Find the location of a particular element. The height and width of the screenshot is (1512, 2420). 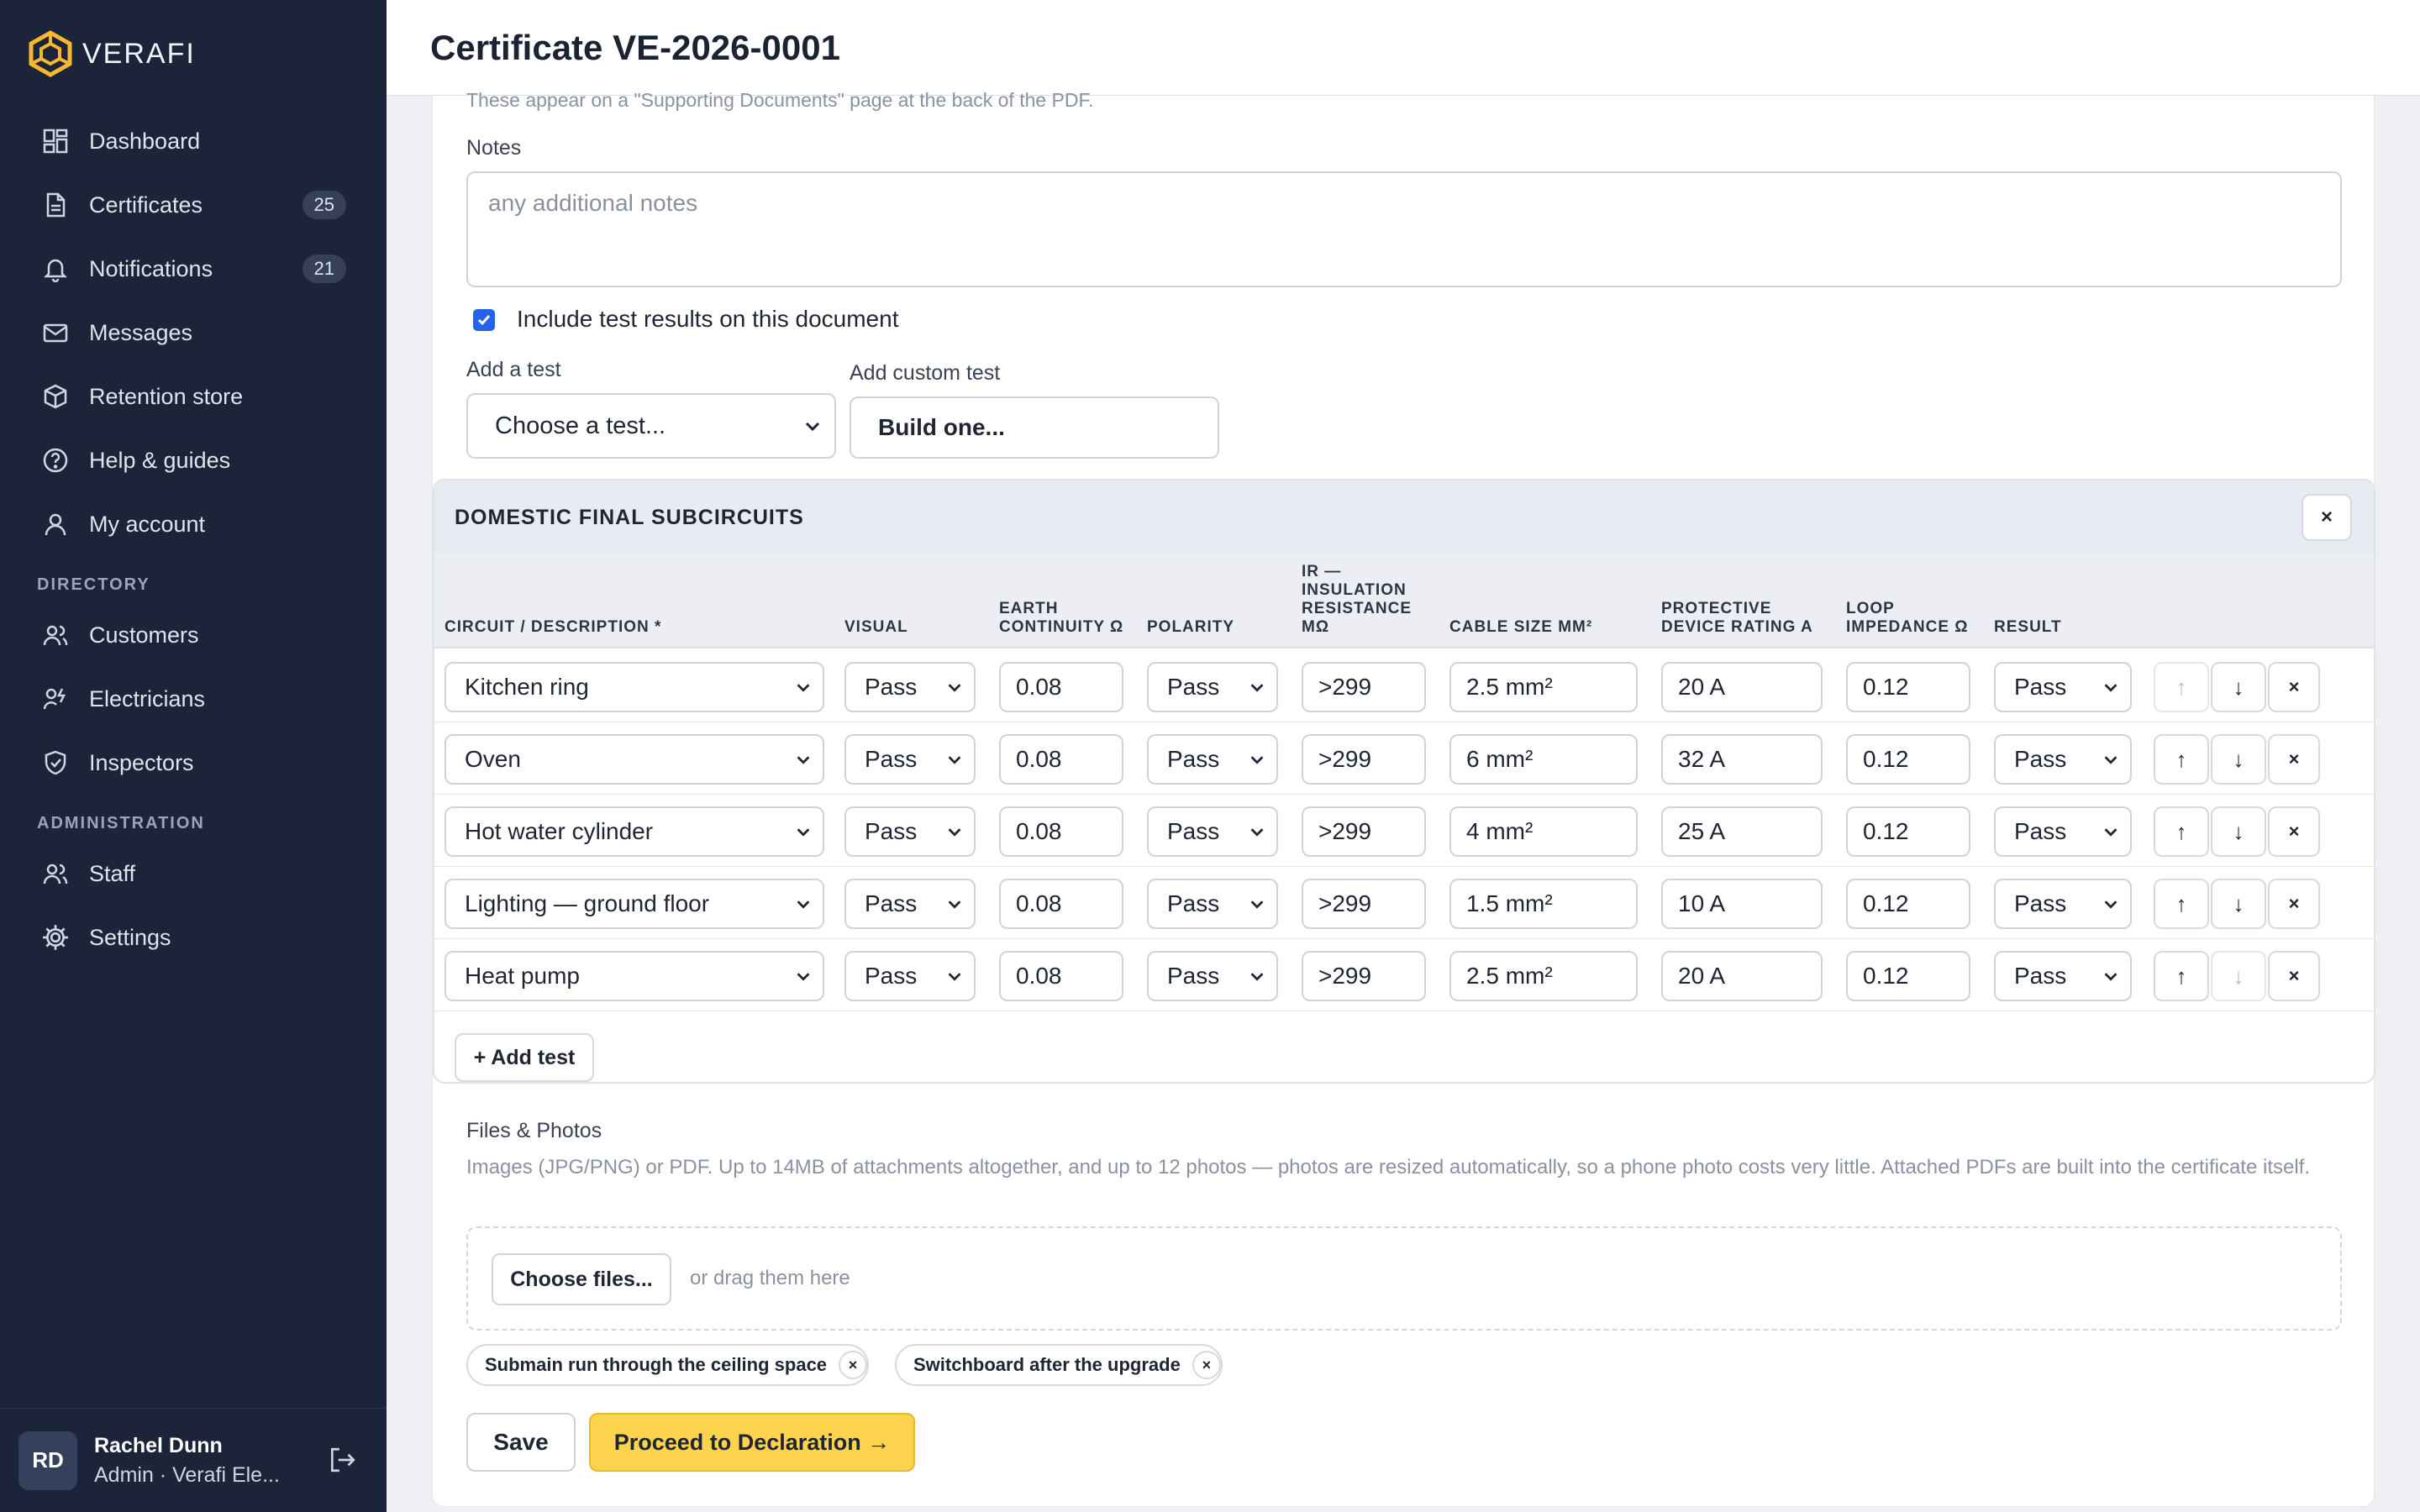

sidebar-item-staff: Staff is located at coordinates (193, 874).